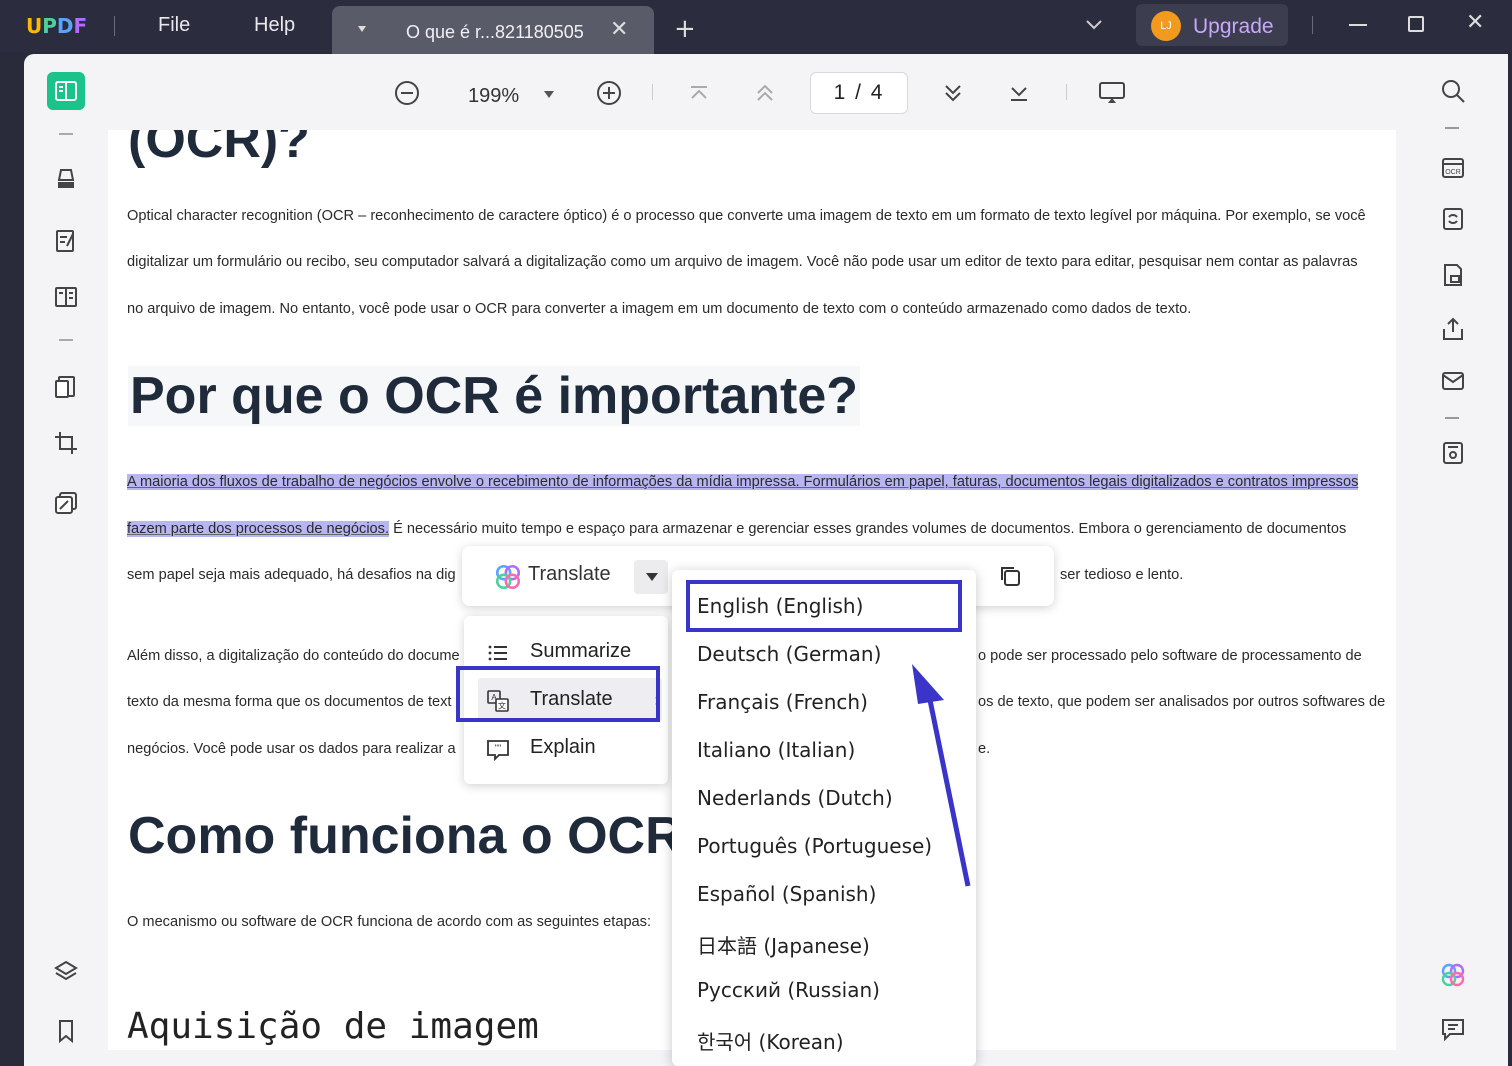  Describe the element at coordinates (795, 798) in the screenshot. I see `language-option: Nederlands (Dutch)` at that location.